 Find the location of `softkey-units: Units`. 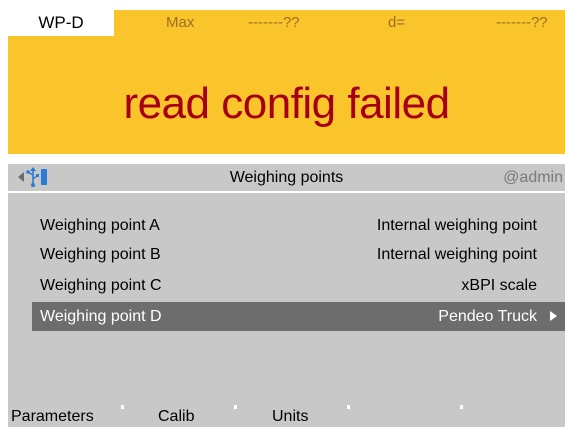

softkey-units: Units is located at coordinates (290, 417).